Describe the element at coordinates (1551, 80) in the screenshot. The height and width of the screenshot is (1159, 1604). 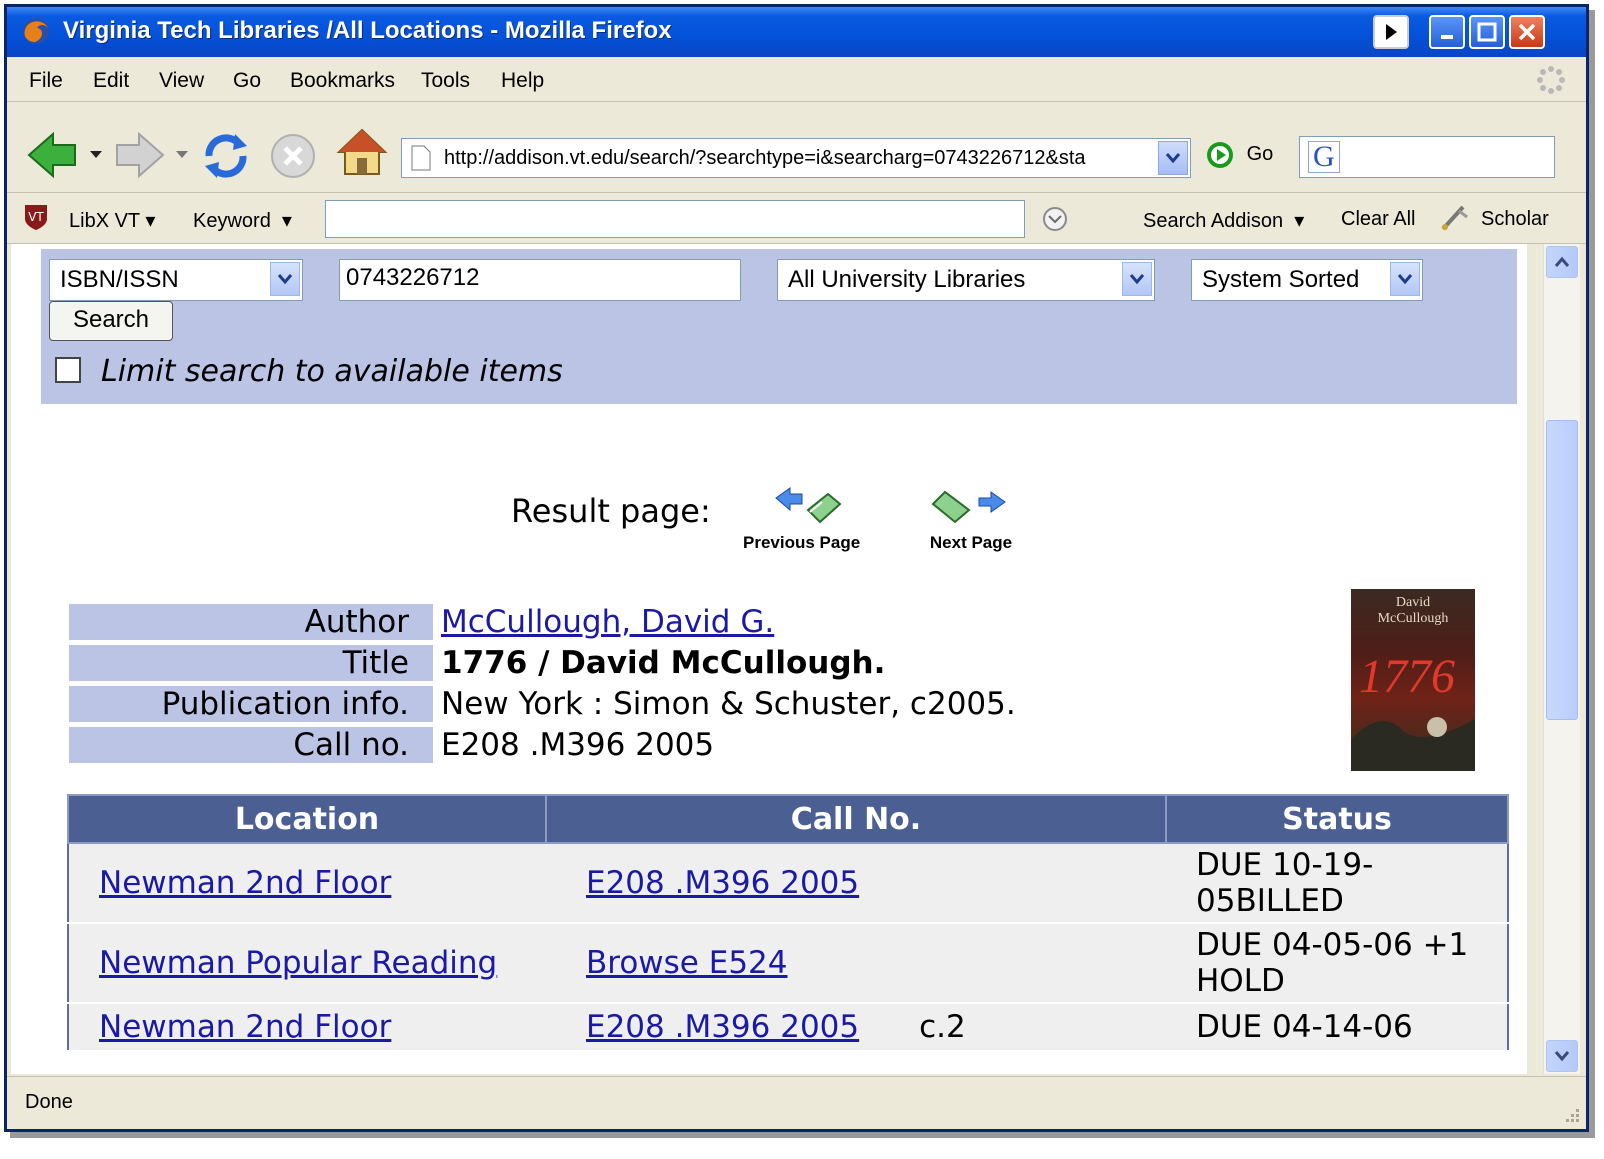
I see `throbber-icon` at that location.